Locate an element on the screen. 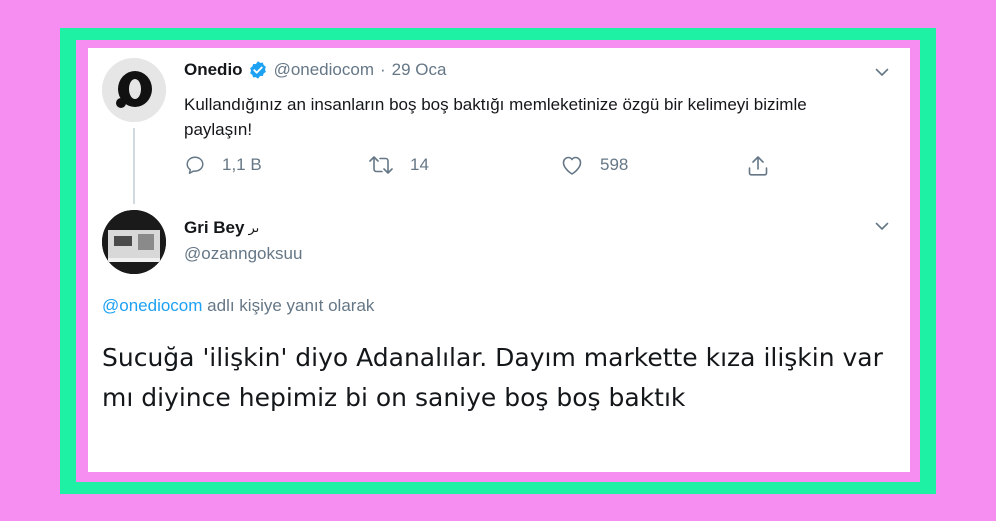 The image size is (996, 521). reply-count: 1,1 B is located at coordinates (242, 164).